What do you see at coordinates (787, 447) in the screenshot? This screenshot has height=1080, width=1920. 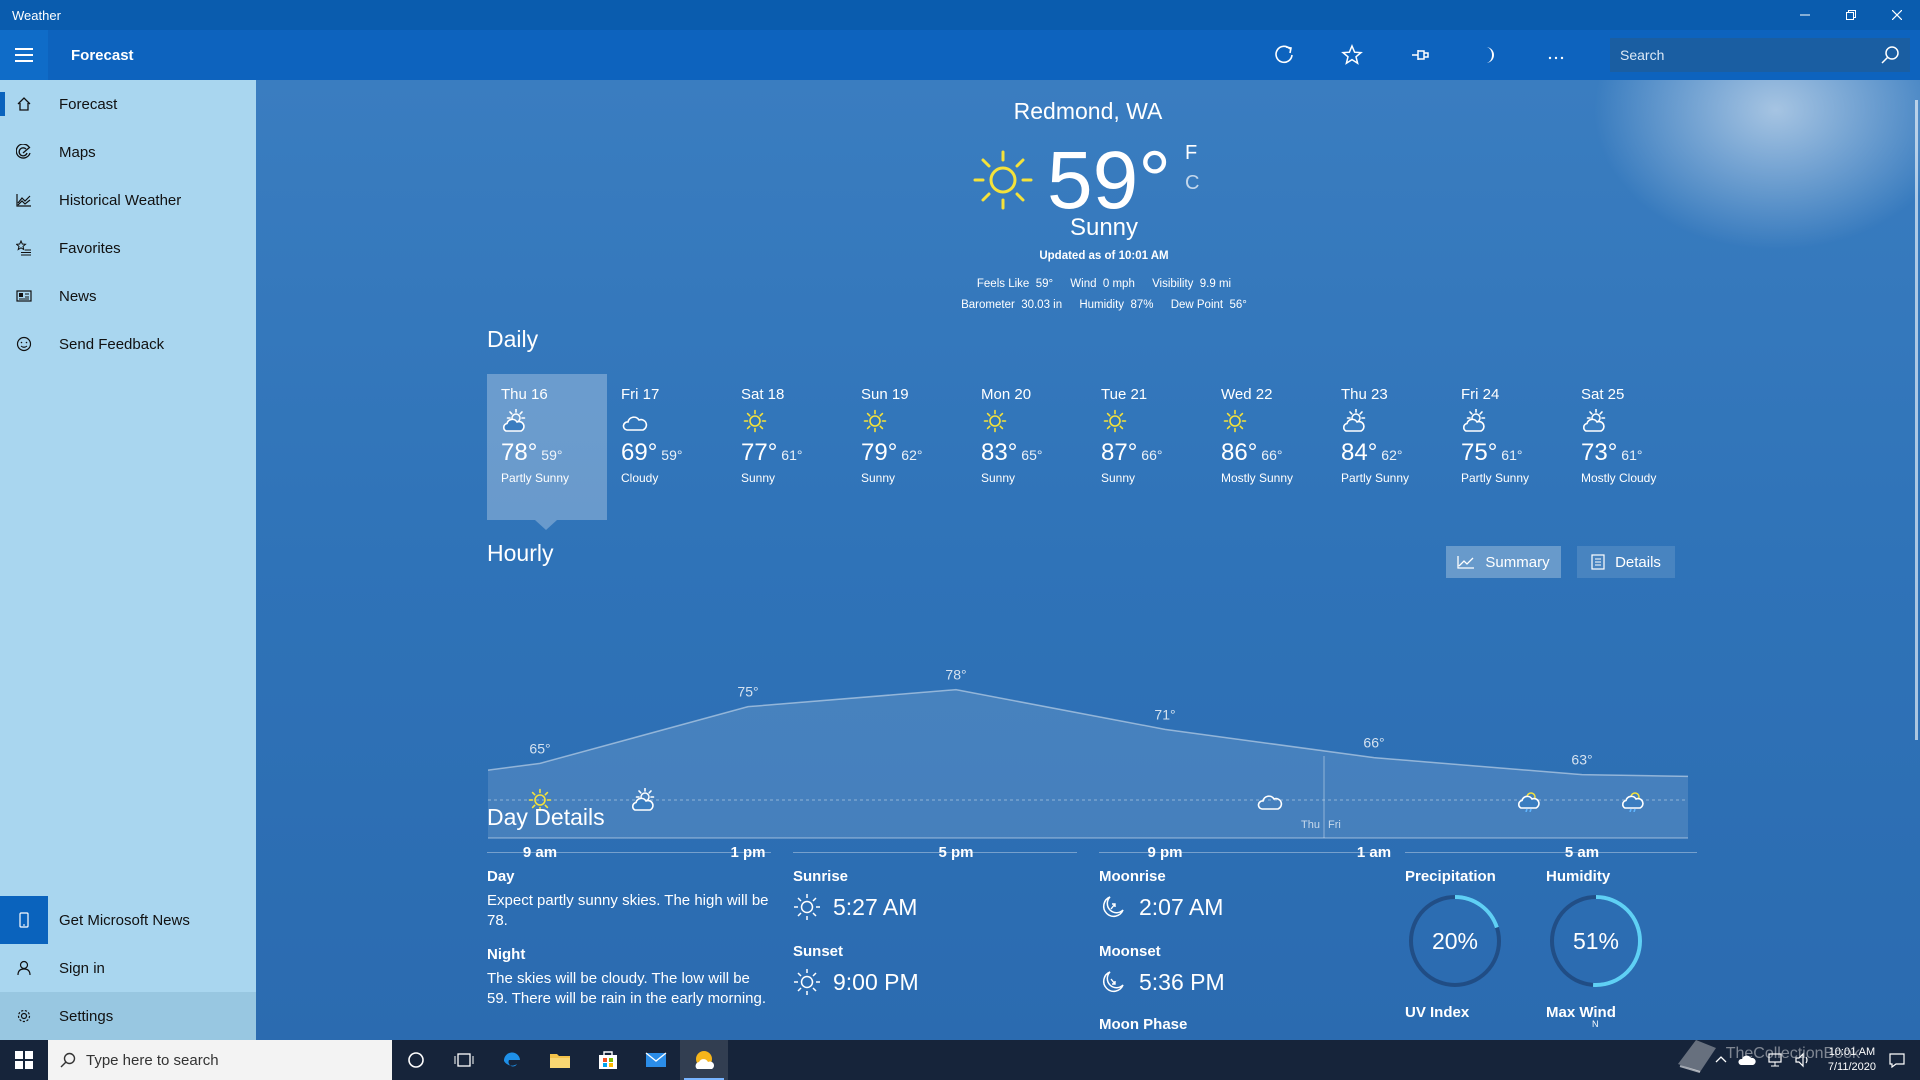 I see `daily-card: Sat 18 77° 61° Sunny` at bounding box center [787, 447].